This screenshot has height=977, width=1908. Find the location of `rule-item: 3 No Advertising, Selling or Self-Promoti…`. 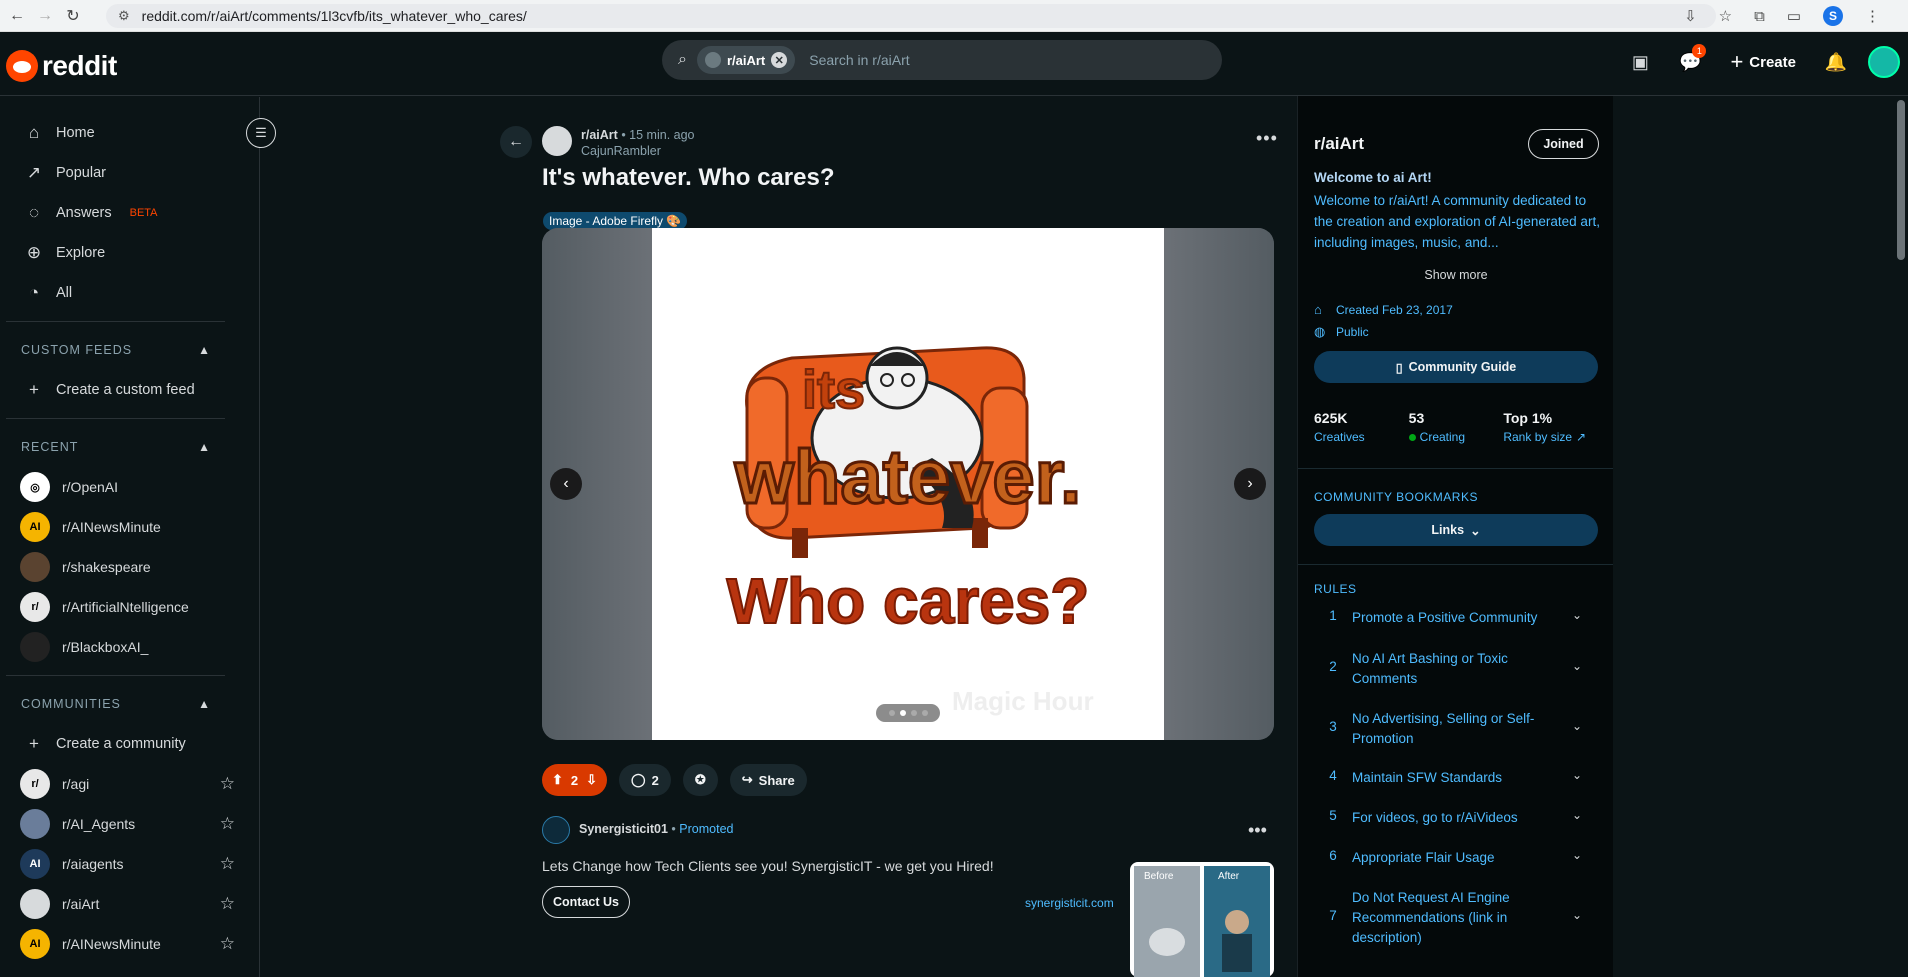

rule-item: 3 No Advertising, Selling or Self-Promoti… is located at coordinates (1456, 729).